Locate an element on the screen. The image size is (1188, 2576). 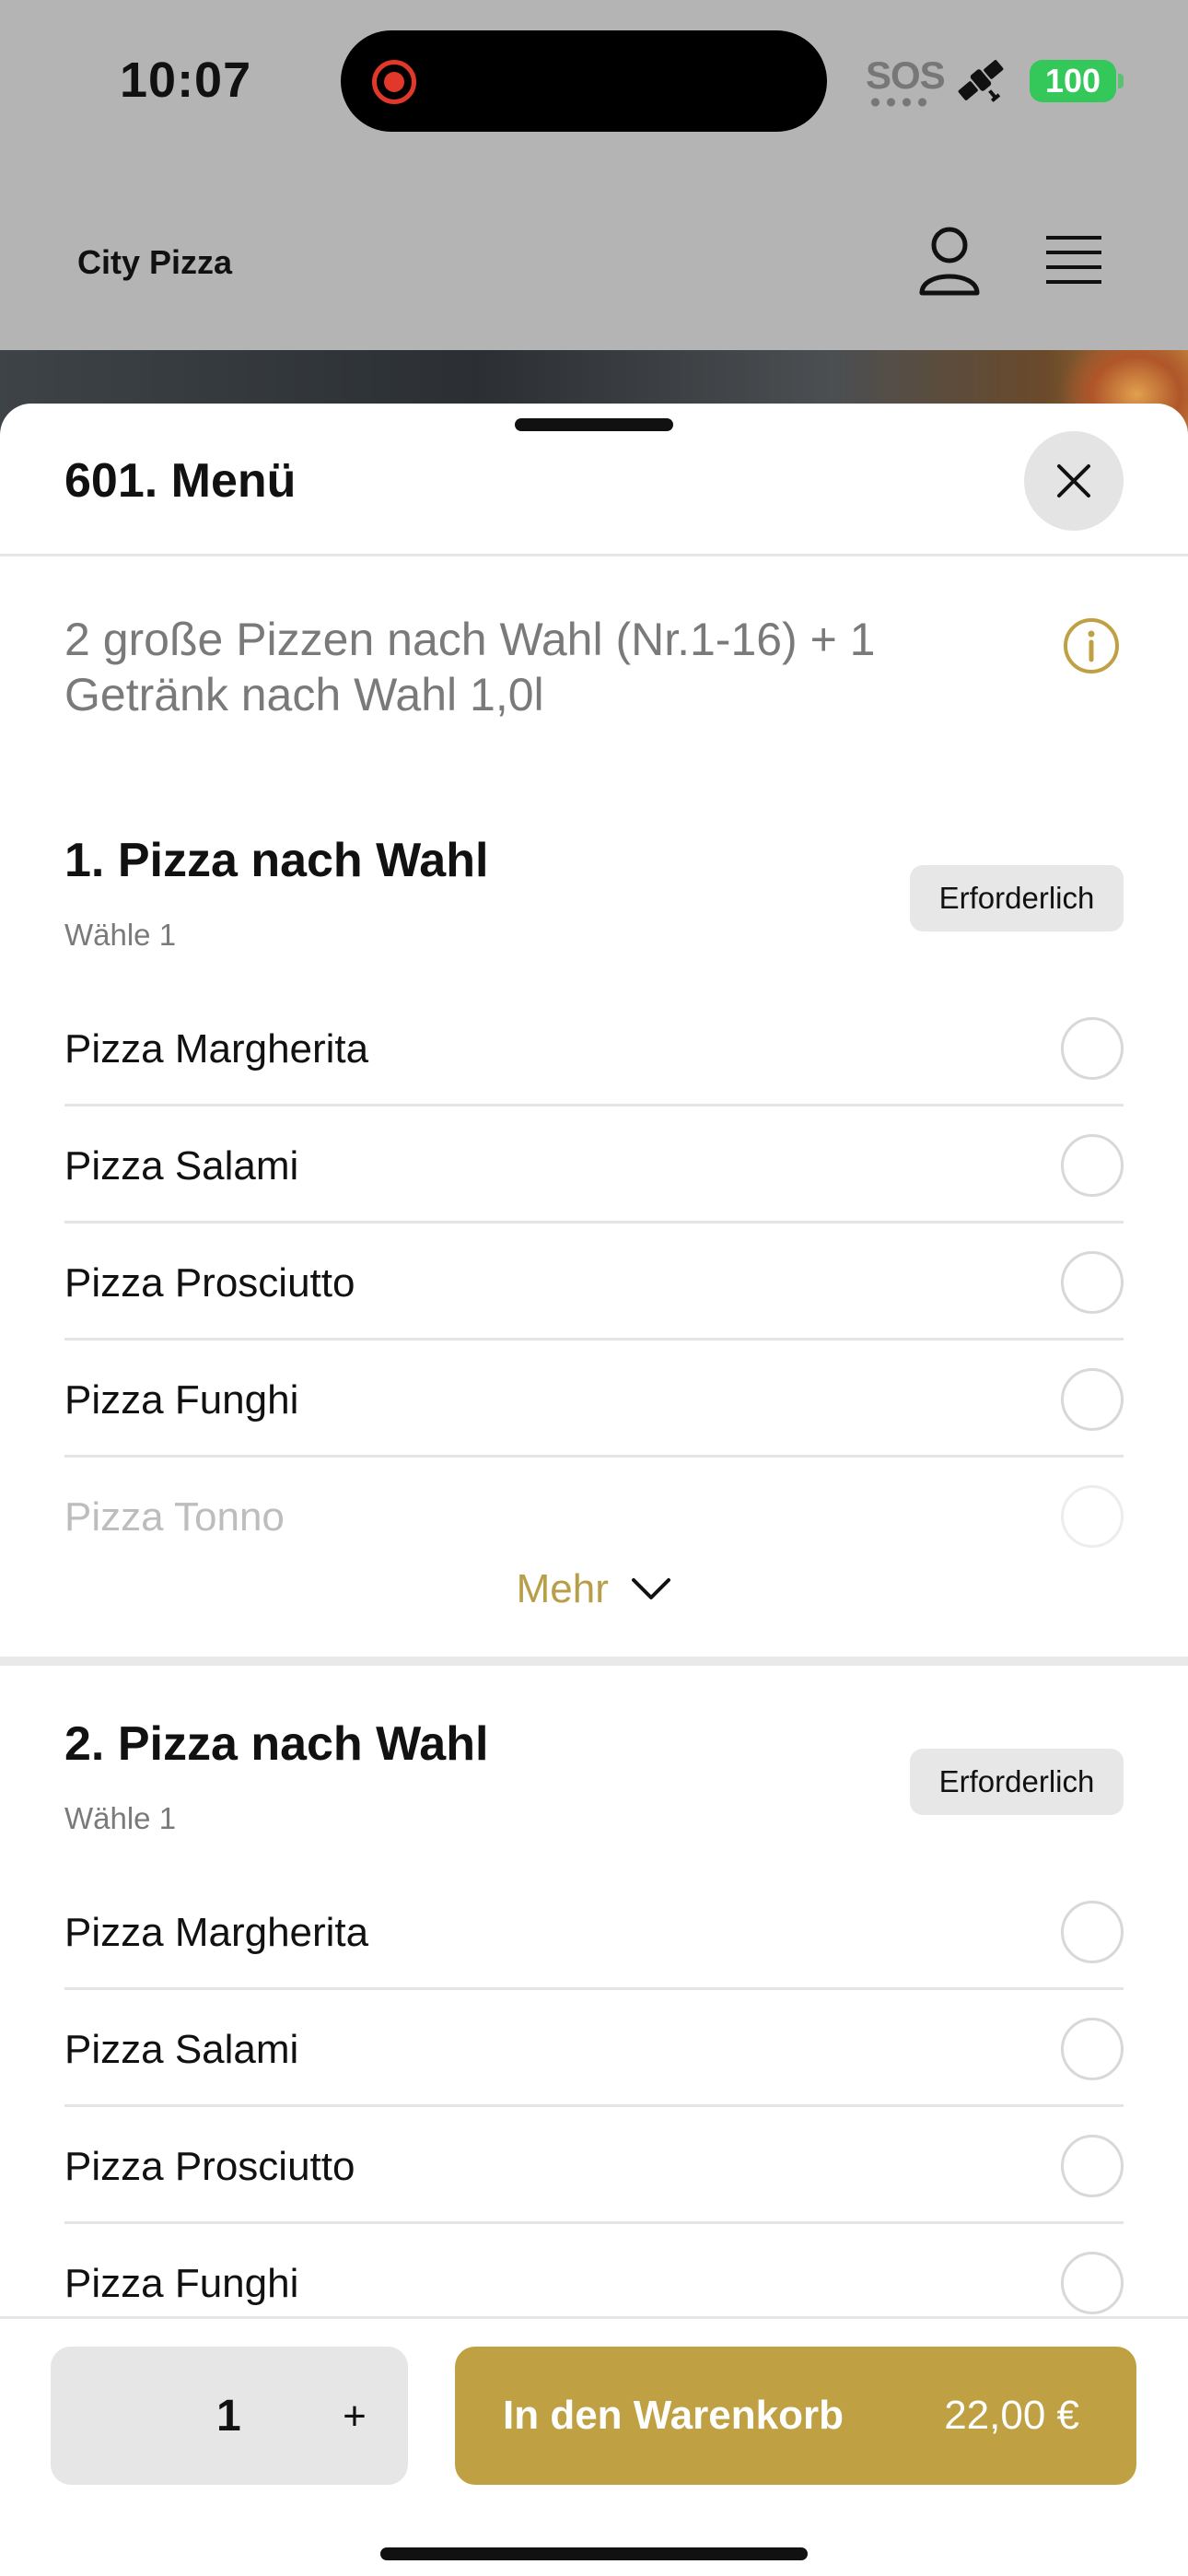
group-title: 2. Pizza nach Wahl is located at coordinates (276, 1744).